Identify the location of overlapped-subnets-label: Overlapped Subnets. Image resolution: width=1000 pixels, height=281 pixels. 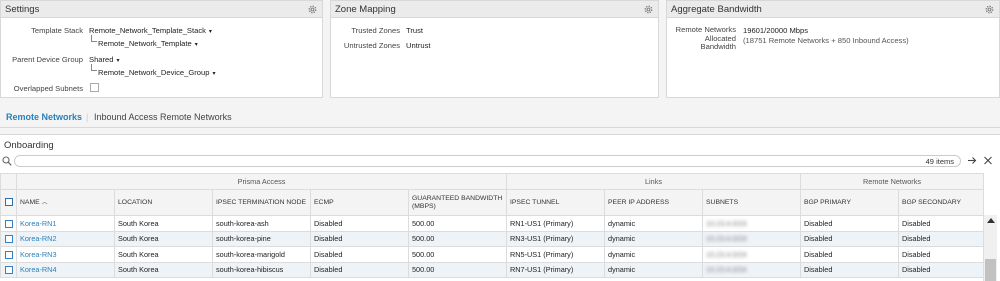
(48, 88).